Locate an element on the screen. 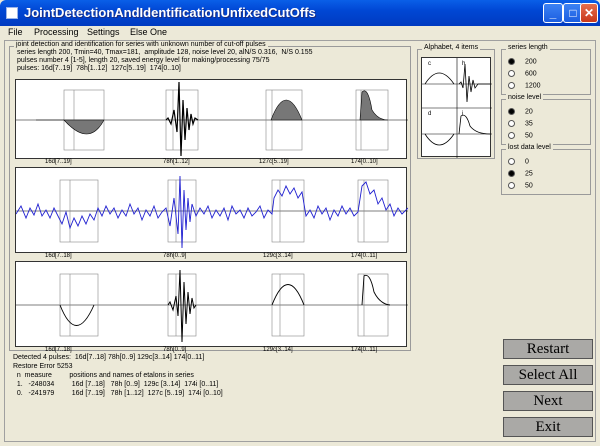 The height and width of the screenshot is (446, 600). lost-data-group: lost data level 0 25 50 is located at coordinates (546, 169).